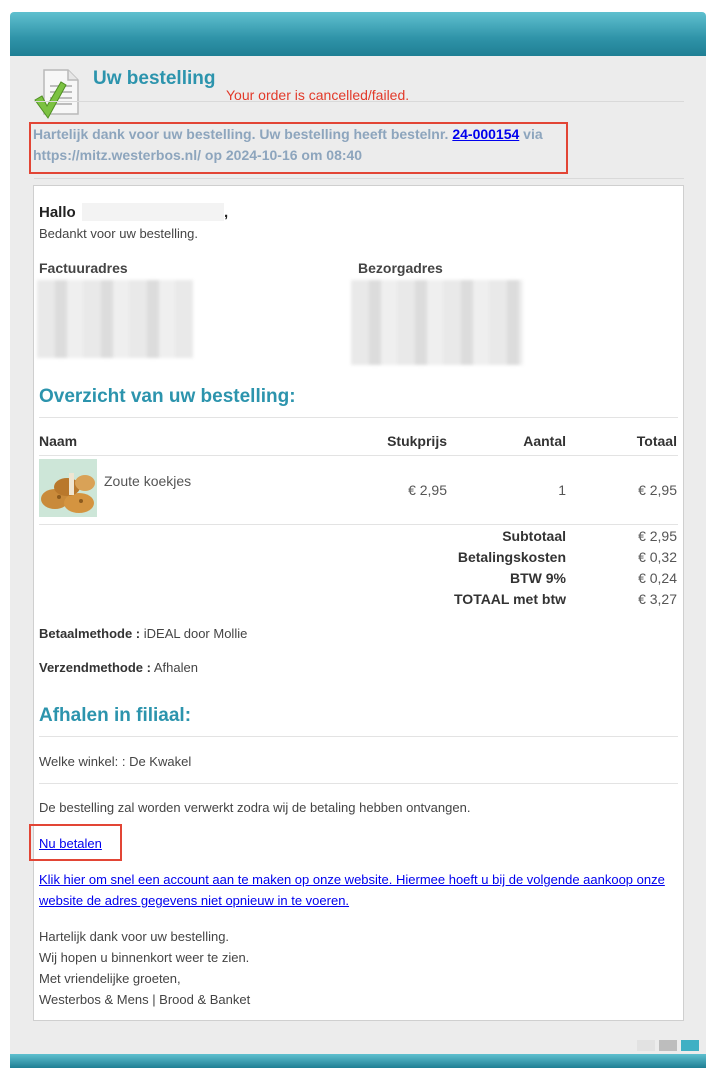 The width and height of the screenshot is (719, 1080). Describe the element at coordinates (145, 999) in the screenshot. I see `closing-line: Westerbos & Mens | Brood & Banket` at that location.